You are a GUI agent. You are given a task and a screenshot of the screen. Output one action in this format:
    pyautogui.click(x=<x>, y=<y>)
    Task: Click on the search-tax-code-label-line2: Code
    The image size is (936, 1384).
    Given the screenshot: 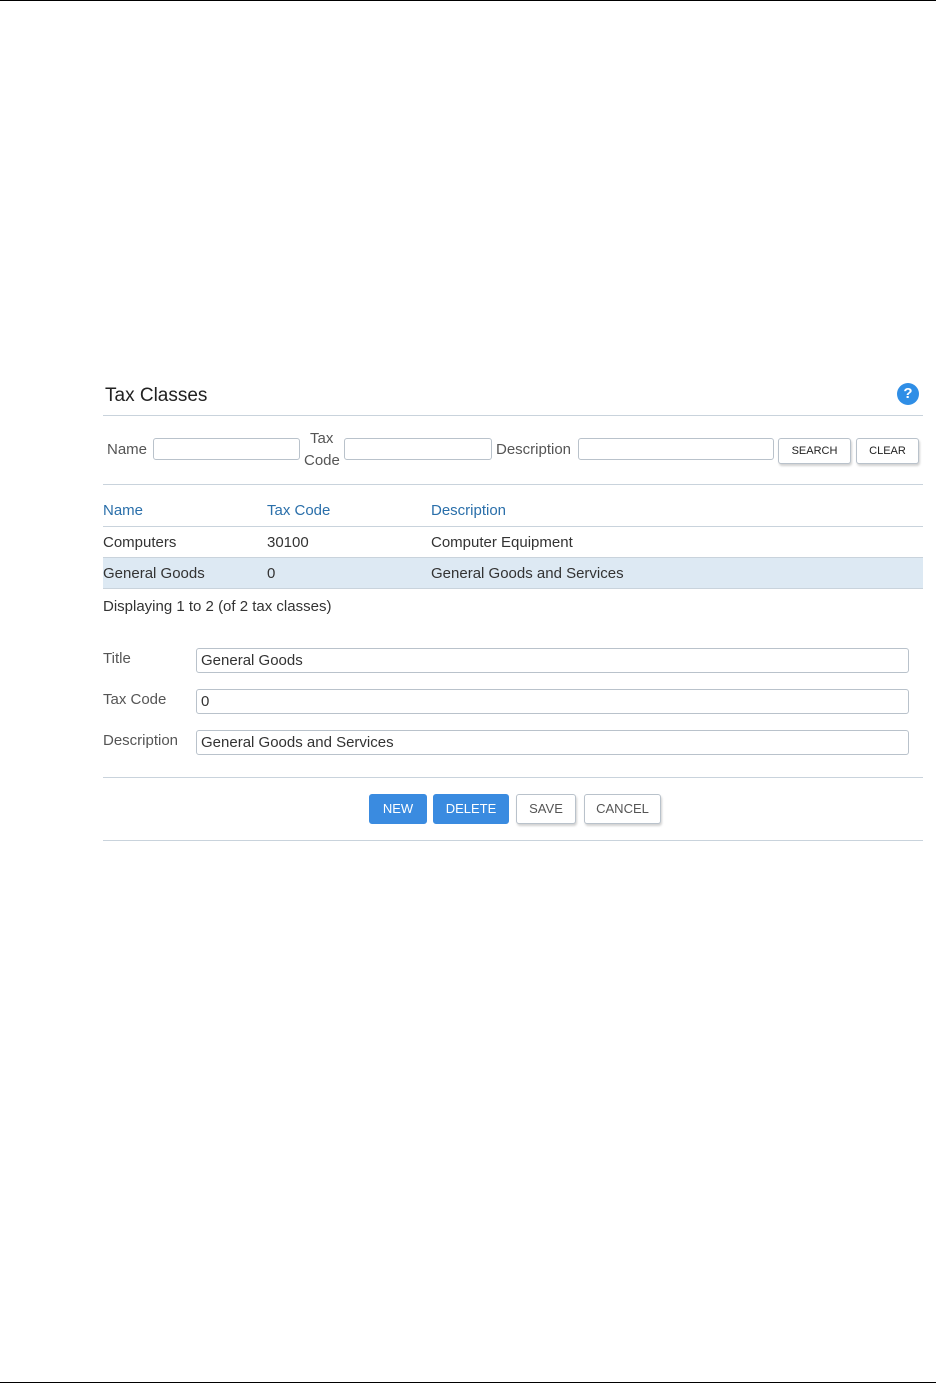 What is the action you would take?
    pyautogui.click(x=322, y=460)
    